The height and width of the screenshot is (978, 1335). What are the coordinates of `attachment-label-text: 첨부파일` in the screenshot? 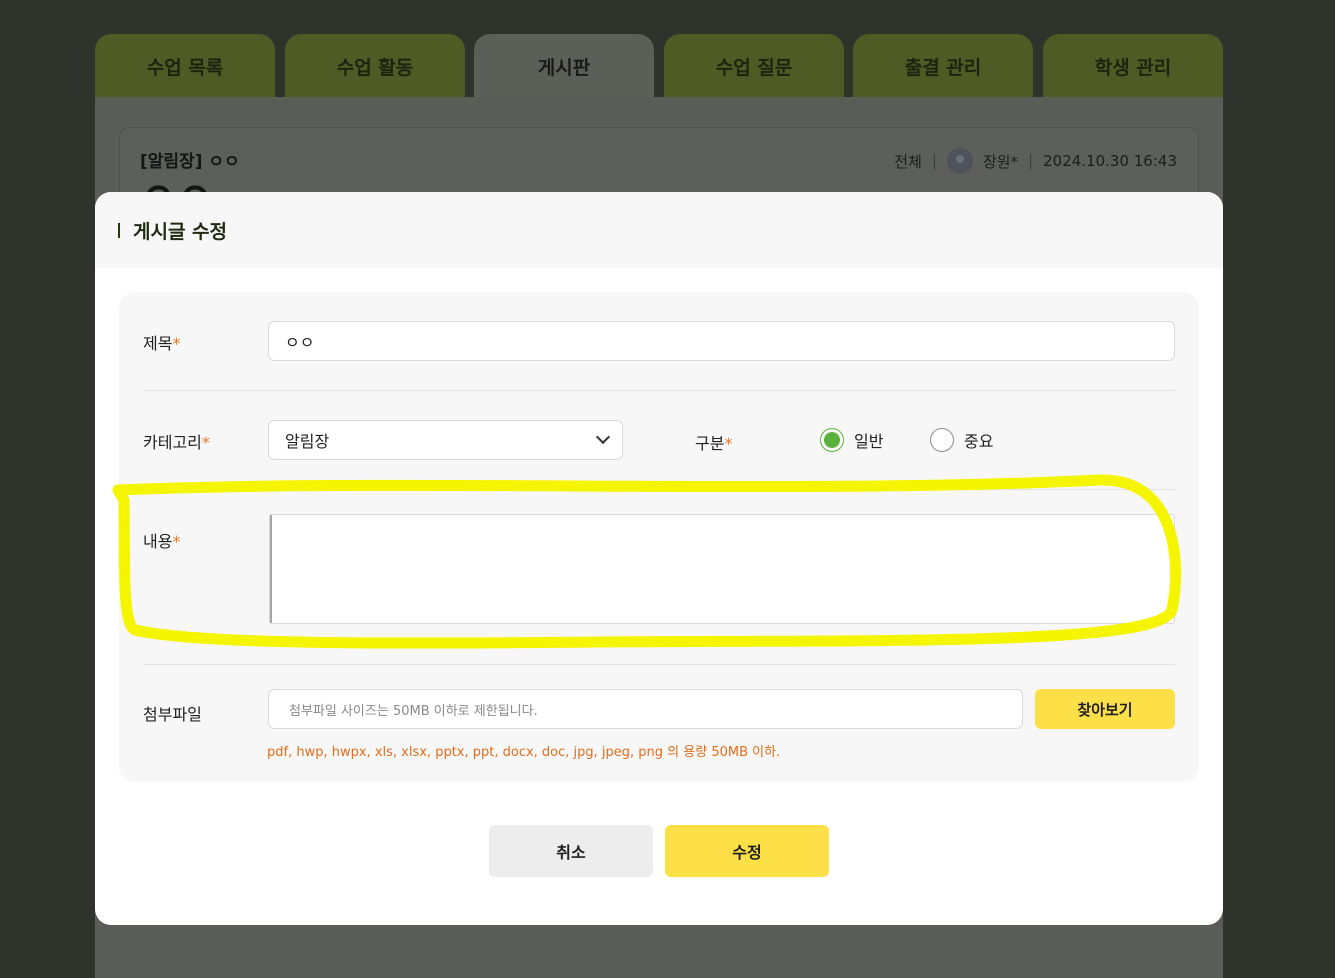 It's located at (172, 714).